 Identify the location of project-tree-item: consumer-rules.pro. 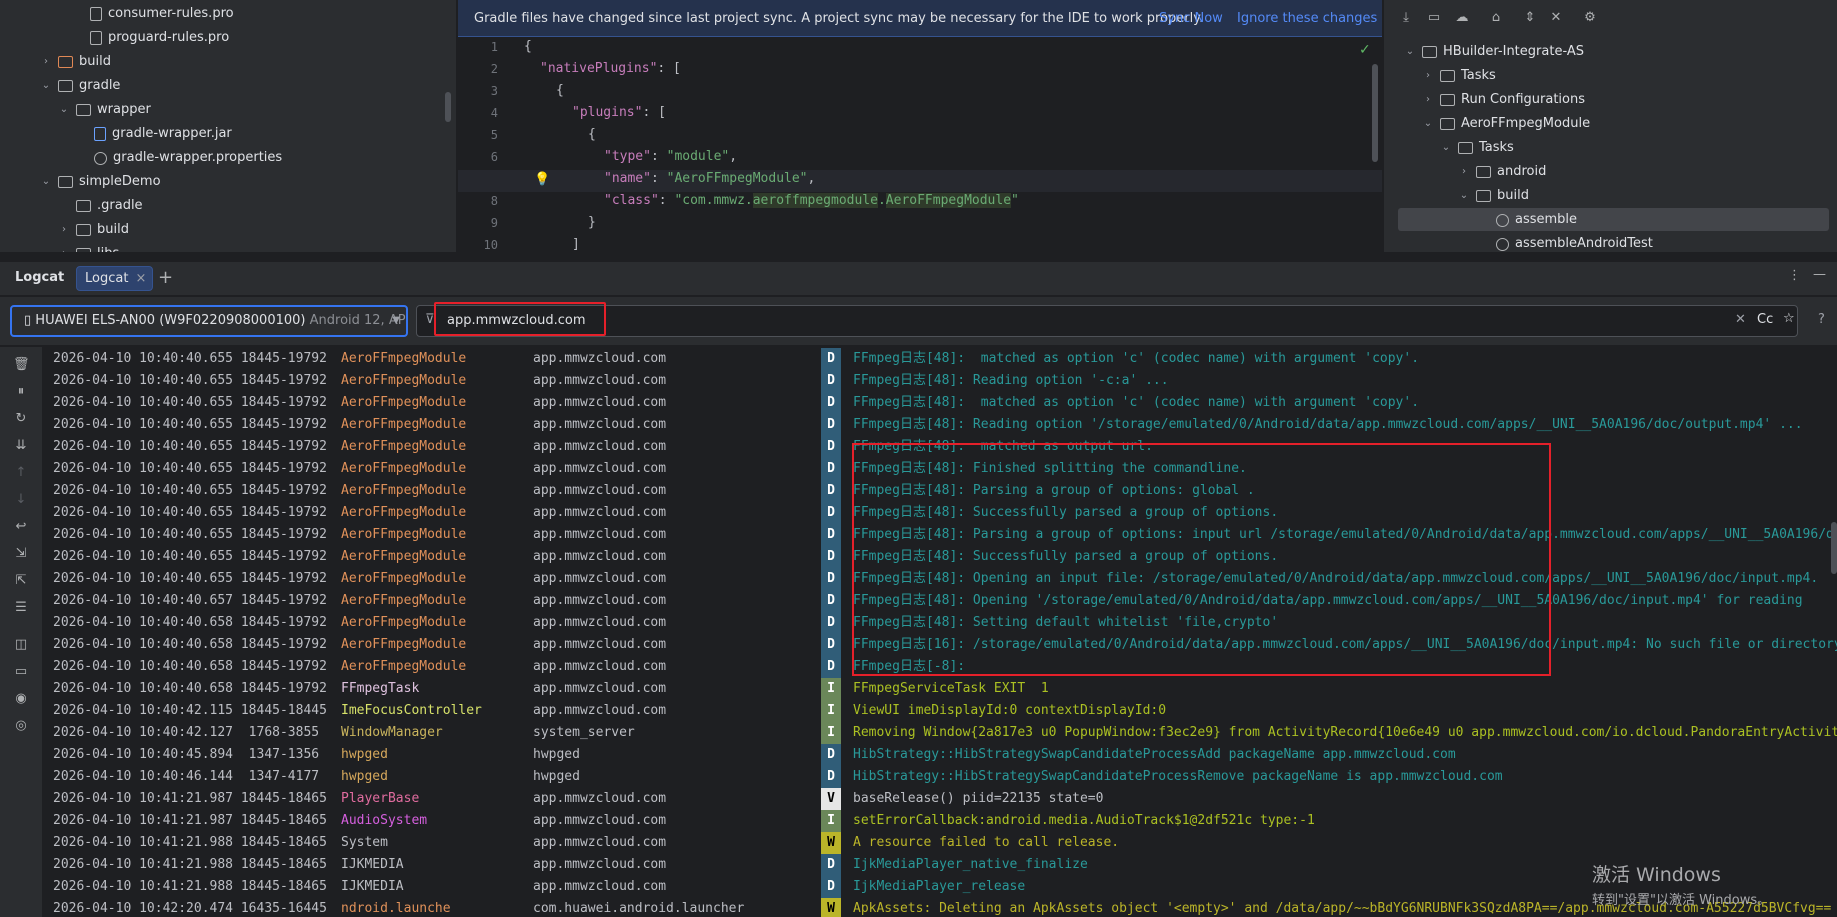
(153, 14).